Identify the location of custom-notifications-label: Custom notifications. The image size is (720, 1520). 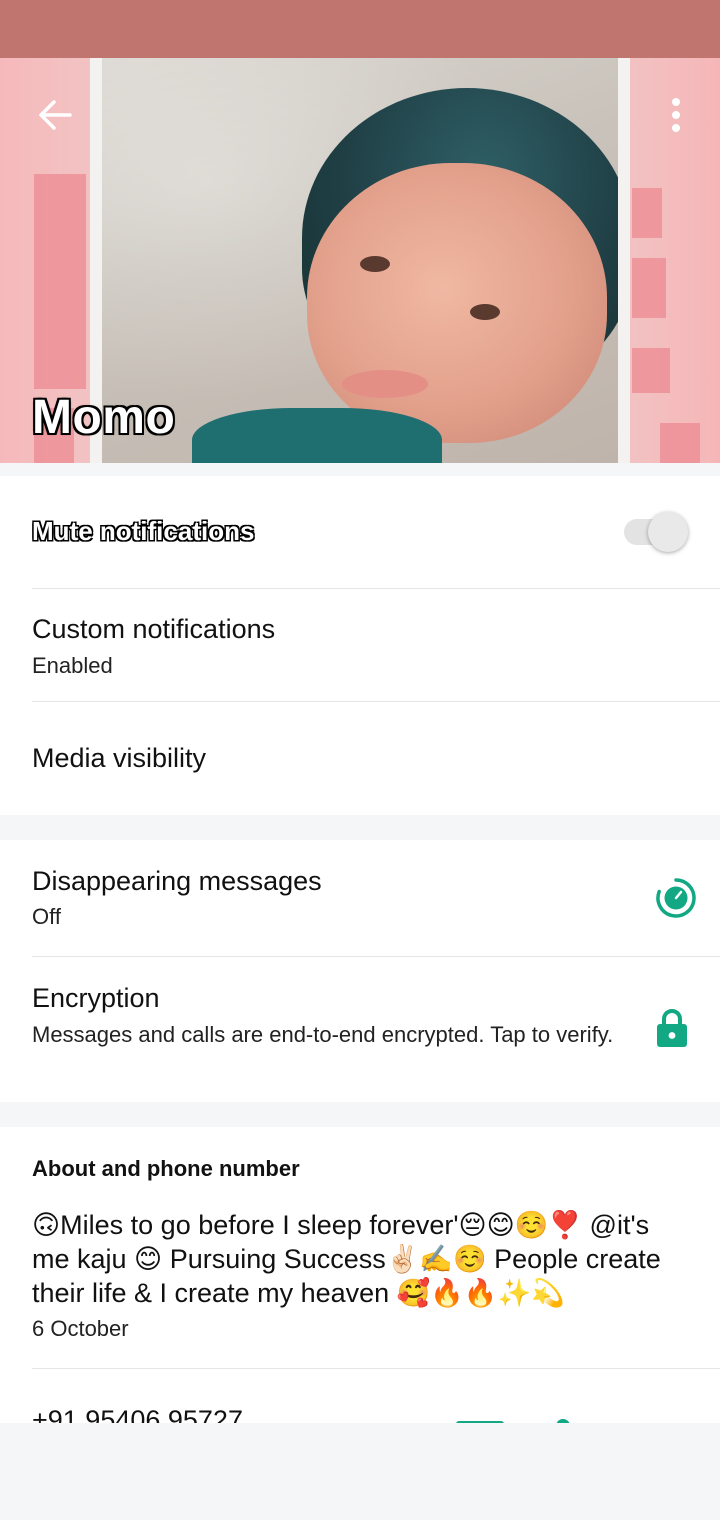
(154, 629).